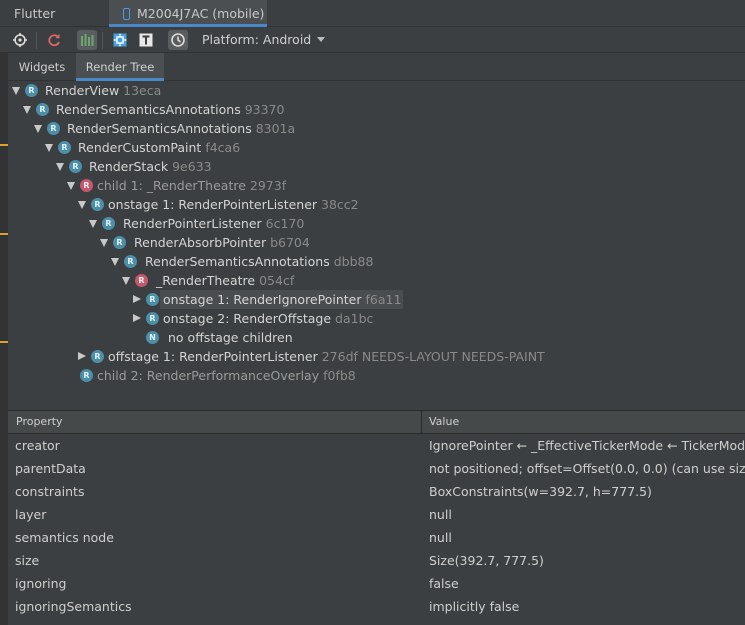 The width and height of the screenshot is (745, 625). What do you see at coordinates (277, 280) in the screenshot?
I see `node-id: 054cf` at bounding box center [277, 280].